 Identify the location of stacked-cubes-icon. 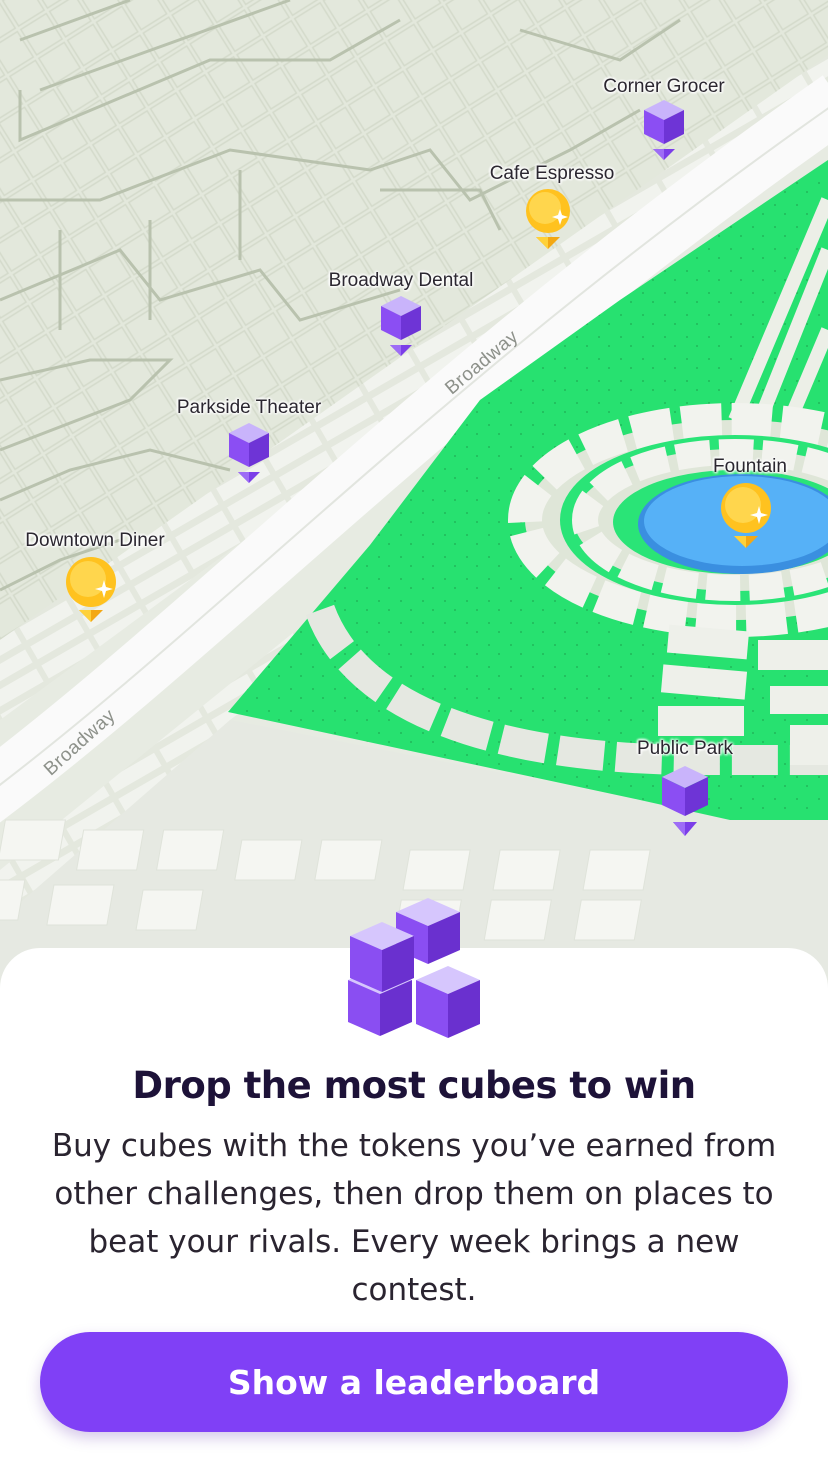
(414, 968).